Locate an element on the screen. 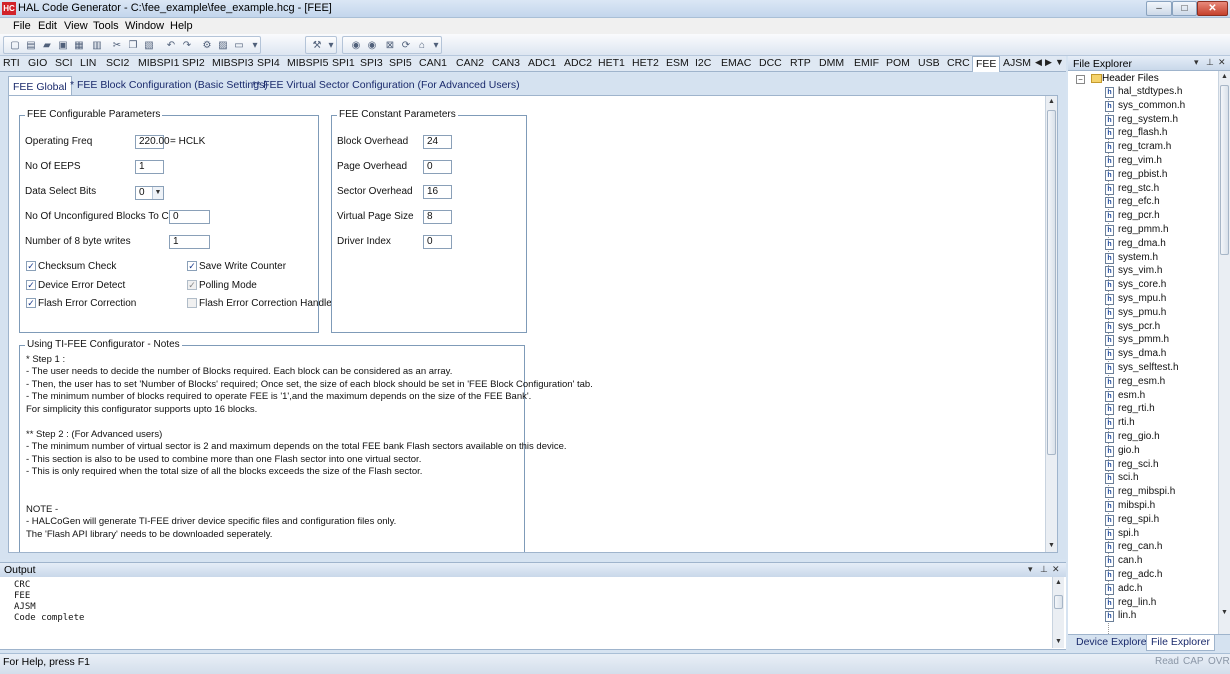 This screenshot has height=674, width=1230. tab-adc1: ADC1 is located at coordinates (542, 63).